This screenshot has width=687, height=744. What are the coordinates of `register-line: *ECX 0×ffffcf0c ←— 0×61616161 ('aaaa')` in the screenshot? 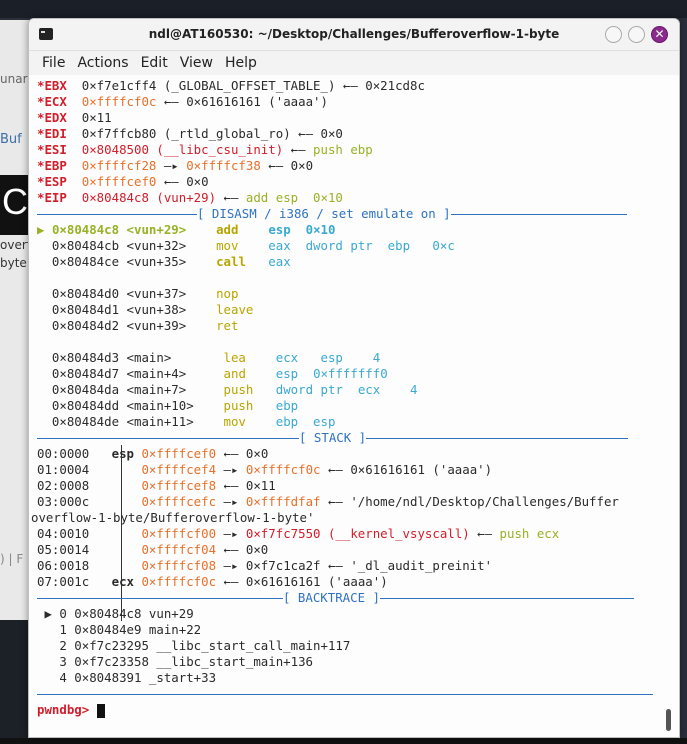 It's located at (182, 101).